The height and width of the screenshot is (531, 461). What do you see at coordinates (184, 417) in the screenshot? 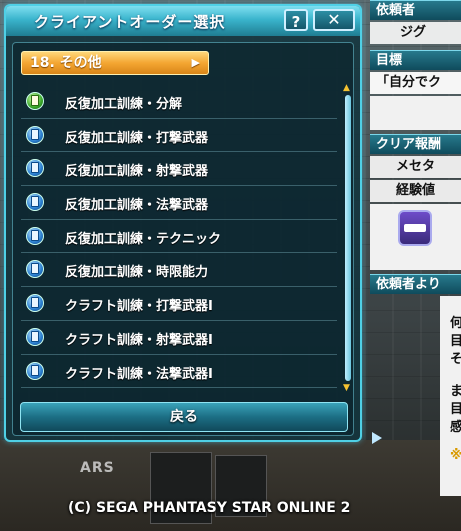
I see `back-button: 戻る` at bounding box center [184, 417].